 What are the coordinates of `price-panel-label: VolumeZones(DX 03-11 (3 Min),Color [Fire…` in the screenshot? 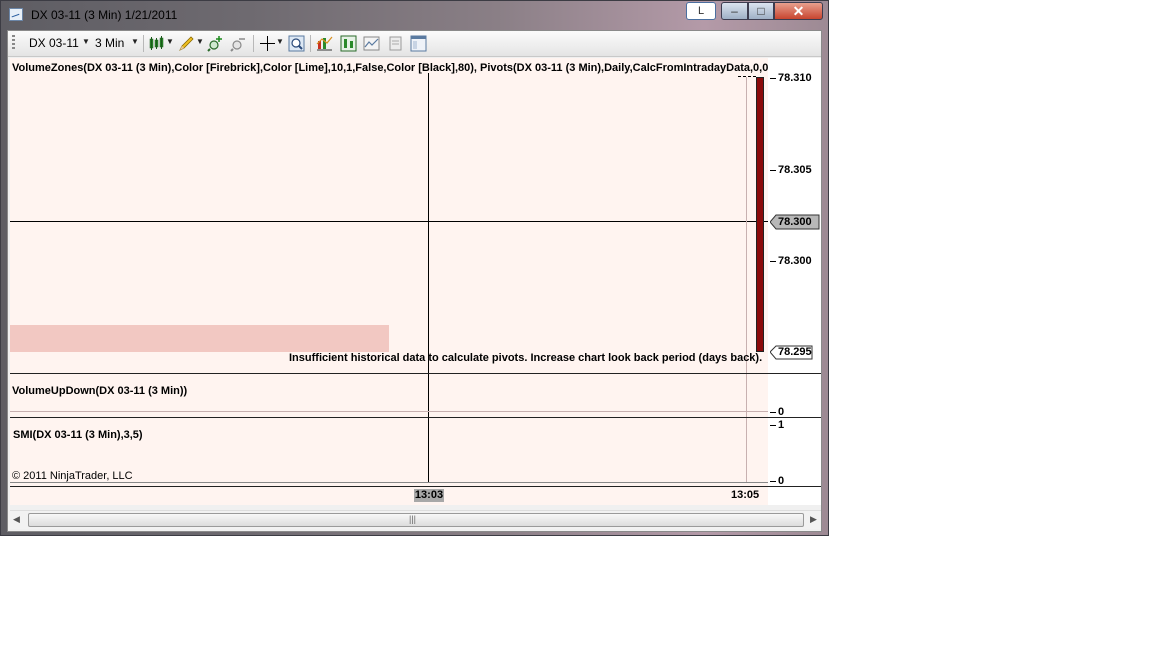 It's located at (390, 68).